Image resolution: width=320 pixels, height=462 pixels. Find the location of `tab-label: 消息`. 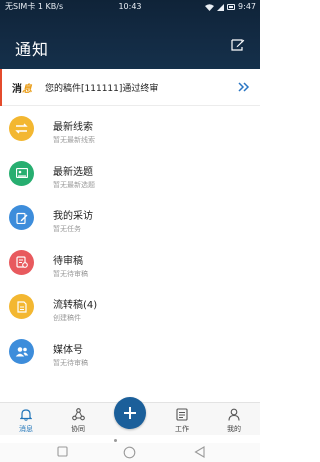

tab-label: 消息 is located at coordinates (26, 429).